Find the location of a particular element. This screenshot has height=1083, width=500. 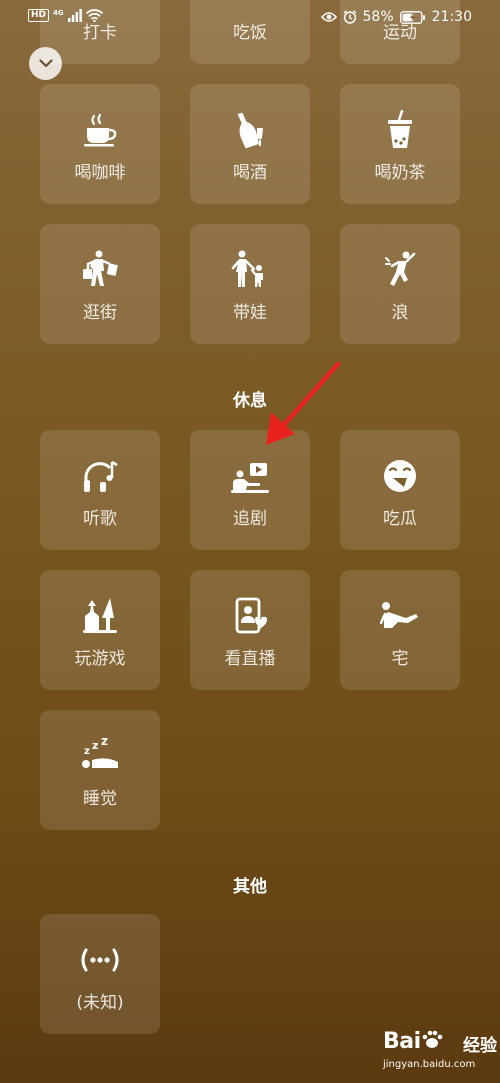

baidu-jingyan-watermark: Bai 经验 jingyan.baidu.com is located at coordinates (440, 1054).